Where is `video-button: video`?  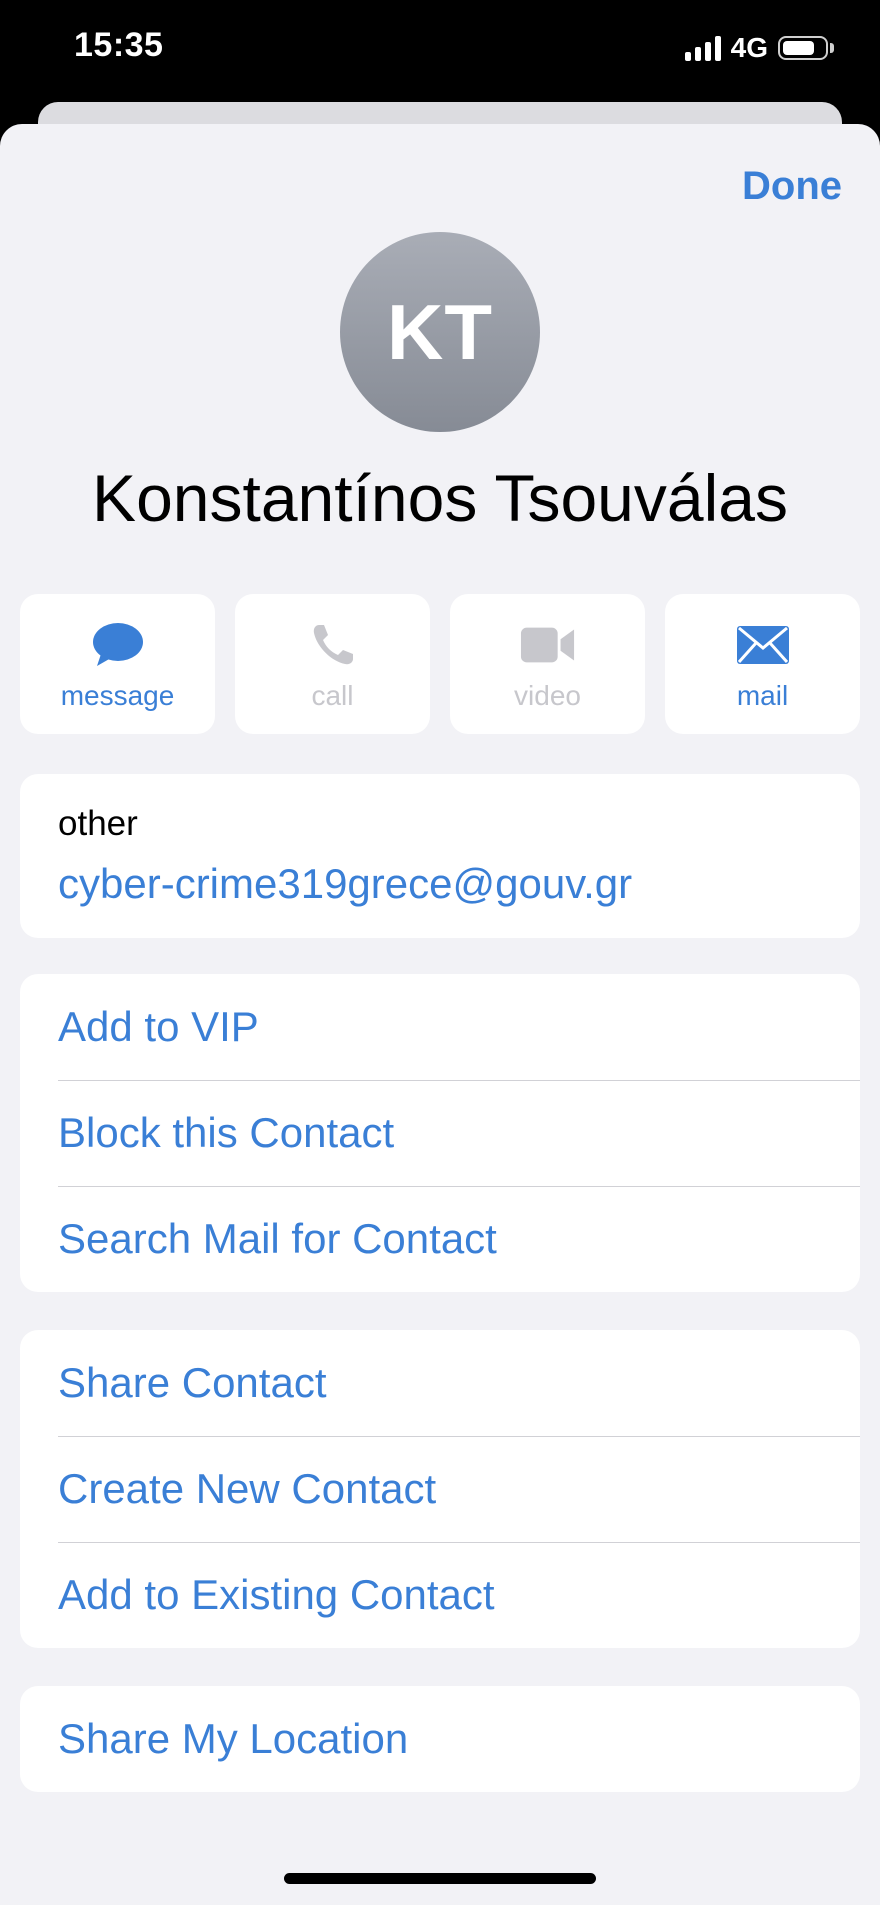
video-button: video is located at coordinates (547, 664).